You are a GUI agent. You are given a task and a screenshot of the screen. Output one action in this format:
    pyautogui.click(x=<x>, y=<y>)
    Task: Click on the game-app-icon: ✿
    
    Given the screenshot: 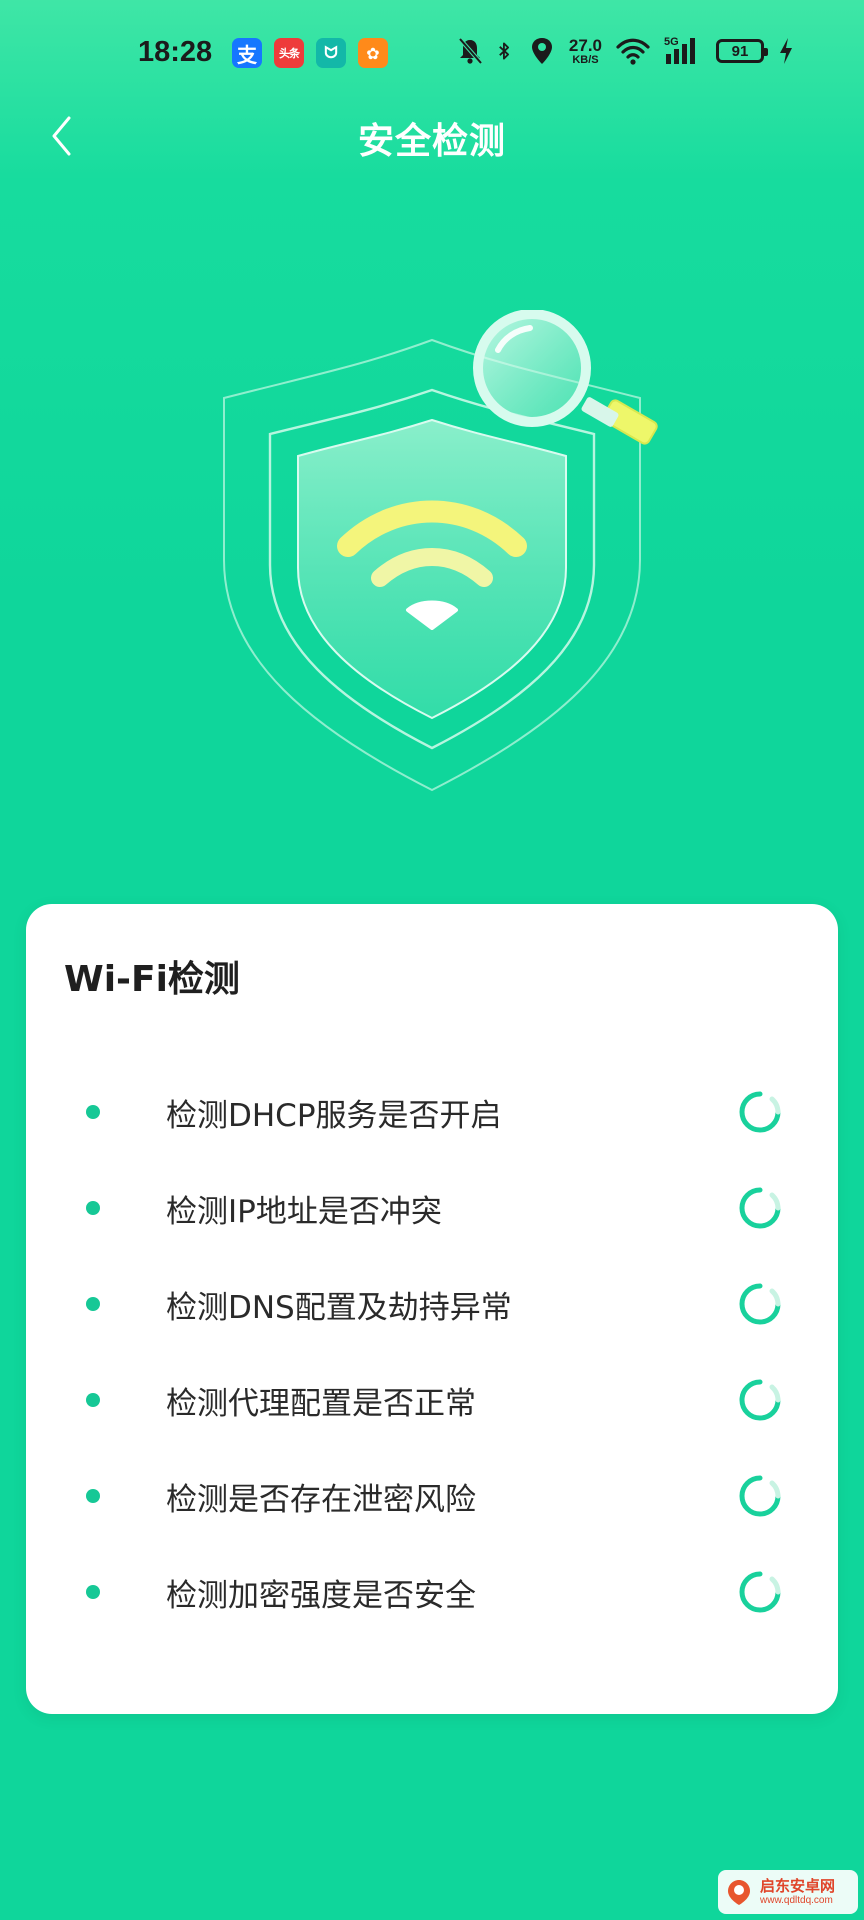 What is the action you would take?
    pyautogui.click(x=373, y=53)
    